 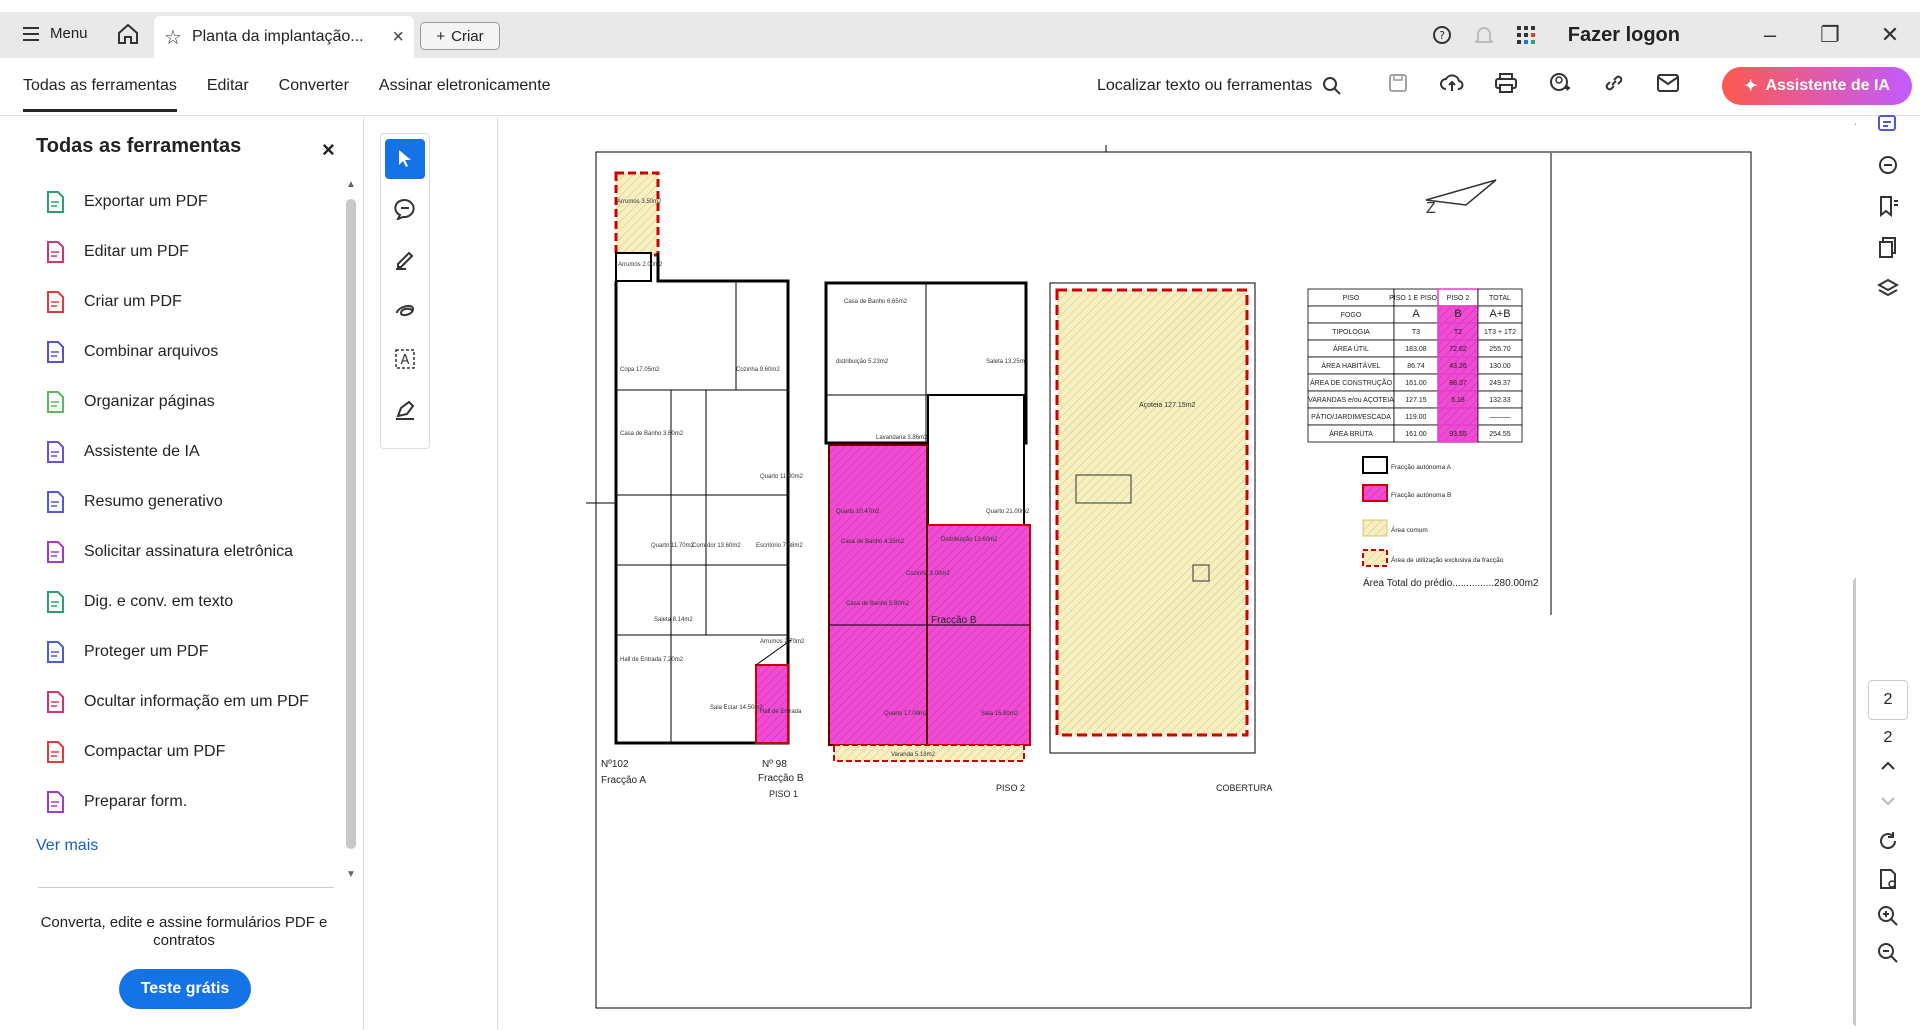 I want to click on sidebar-tool-item: Exportar um PDF, so click(x=194, y=202).